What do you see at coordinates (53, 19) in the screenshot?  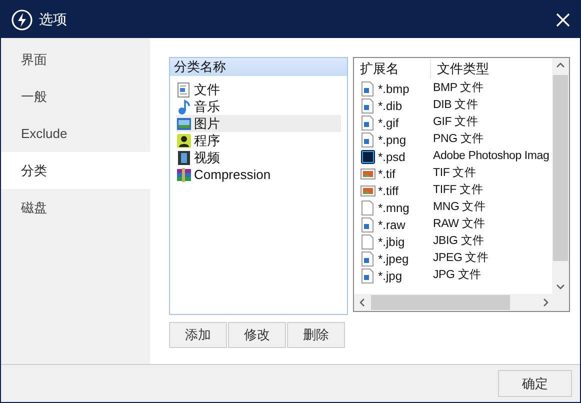 I see `window-title: 选项` at bounding box center [53, 19].